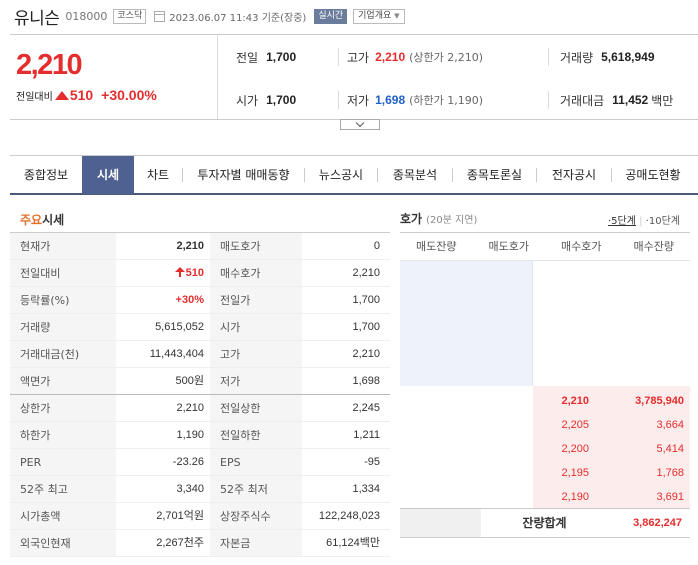  I want to click on low-price: 저가 1,698 (하한가 1,190), so click(415, 100).